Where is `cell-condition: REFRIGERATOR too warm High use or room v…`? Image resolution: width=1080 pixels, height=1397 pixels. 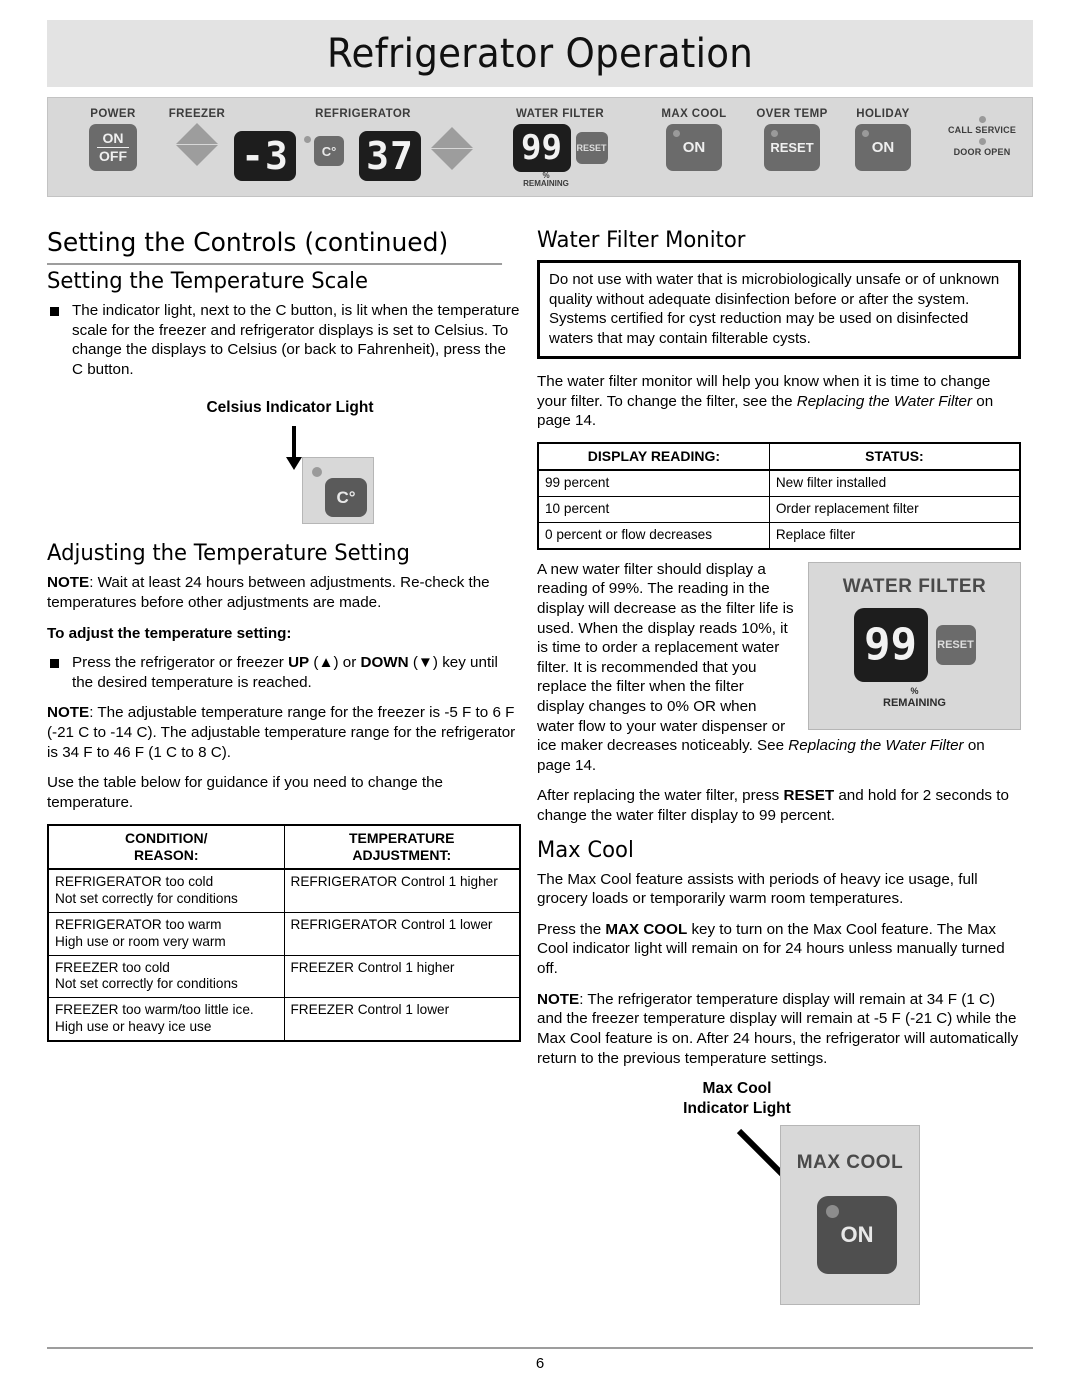
cell-condition: REFRIGERATOR too warm High use or room v… is located at coordinates (166, 933).